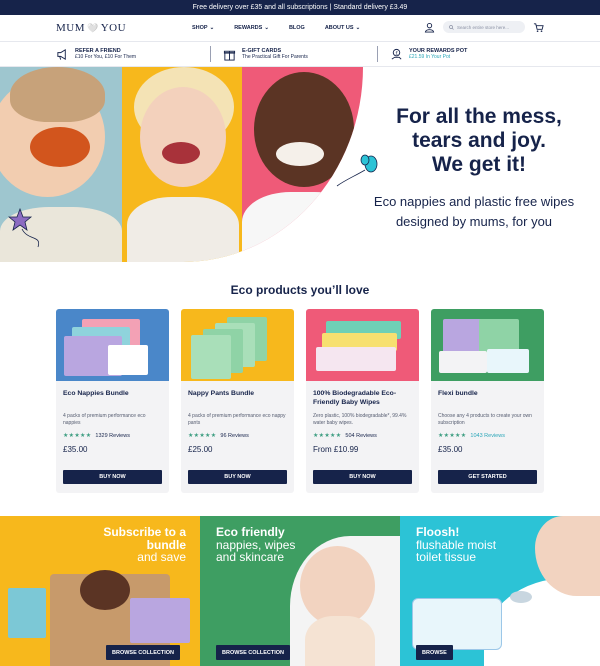  I want to click on product-name: Nappy Pants Bundle, so click(237, 400).